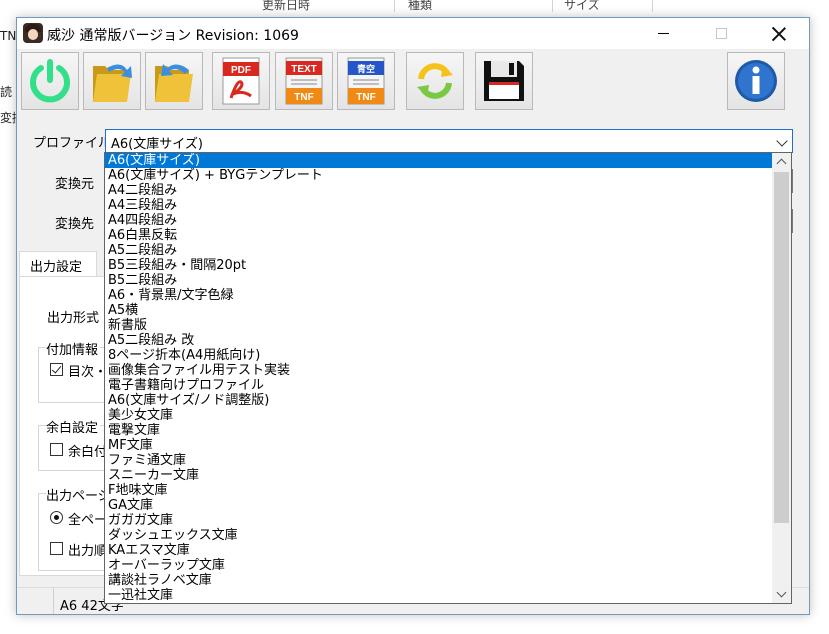  Describe the element at coordinates (439, 355) in the screenshot. I see `dropdown-option: 8ページ折本(A4用紙向け)` at that location.